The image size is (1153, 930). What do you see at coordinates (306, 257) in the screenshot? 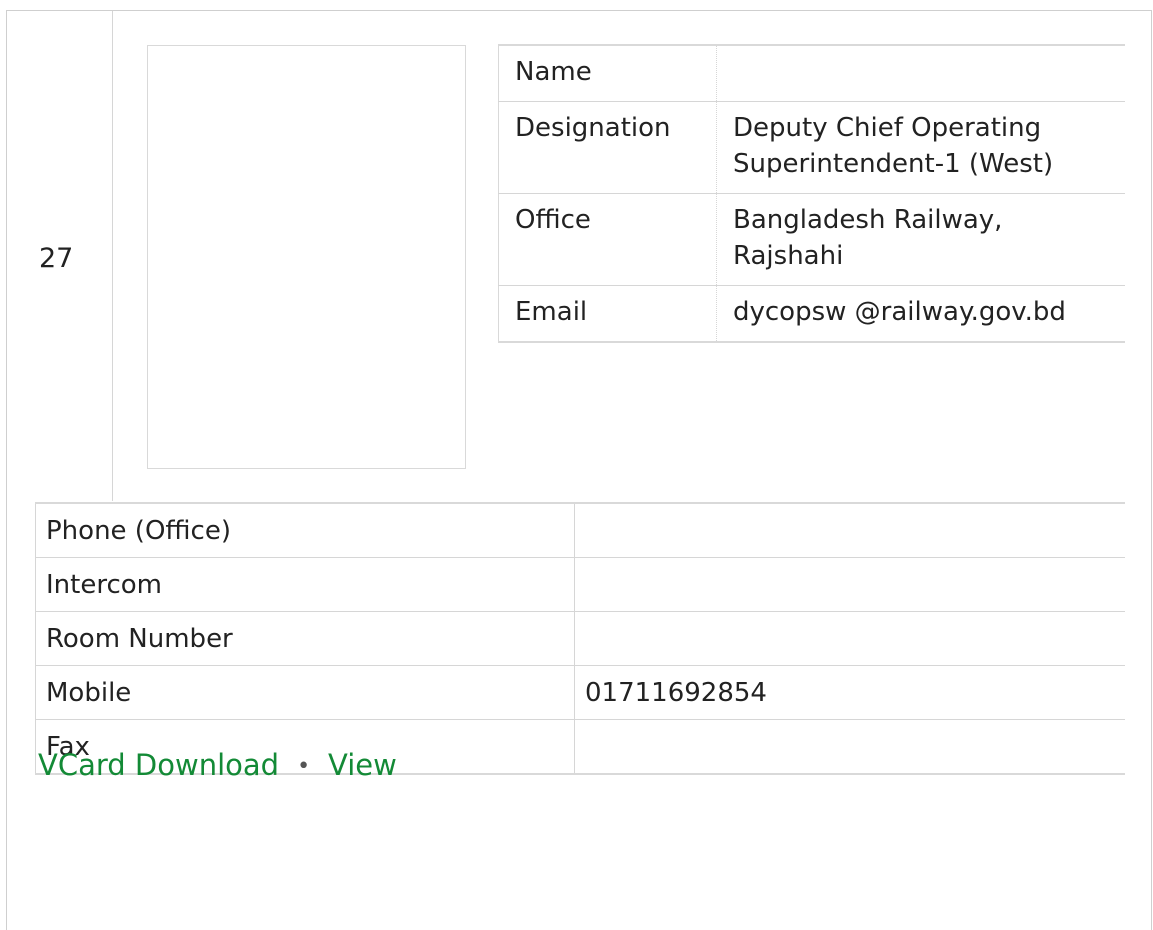
I see `employee-photo` at bounding box center [306, 257].